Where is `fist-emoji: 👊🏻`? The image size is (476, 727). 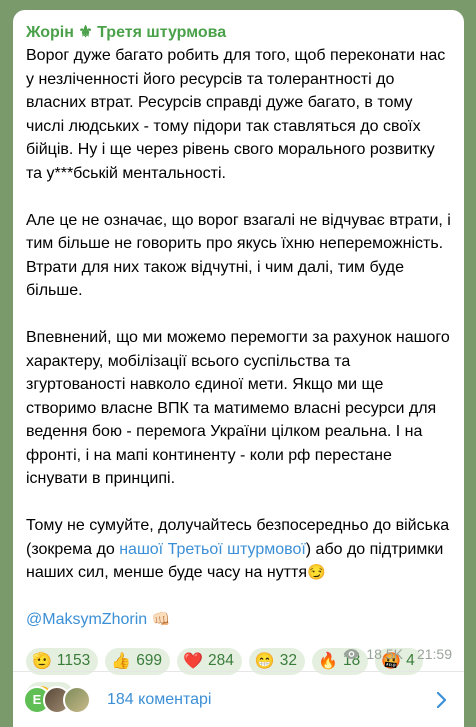 fist-emoji: 👊🏻 is located at coordinates (161, 619).